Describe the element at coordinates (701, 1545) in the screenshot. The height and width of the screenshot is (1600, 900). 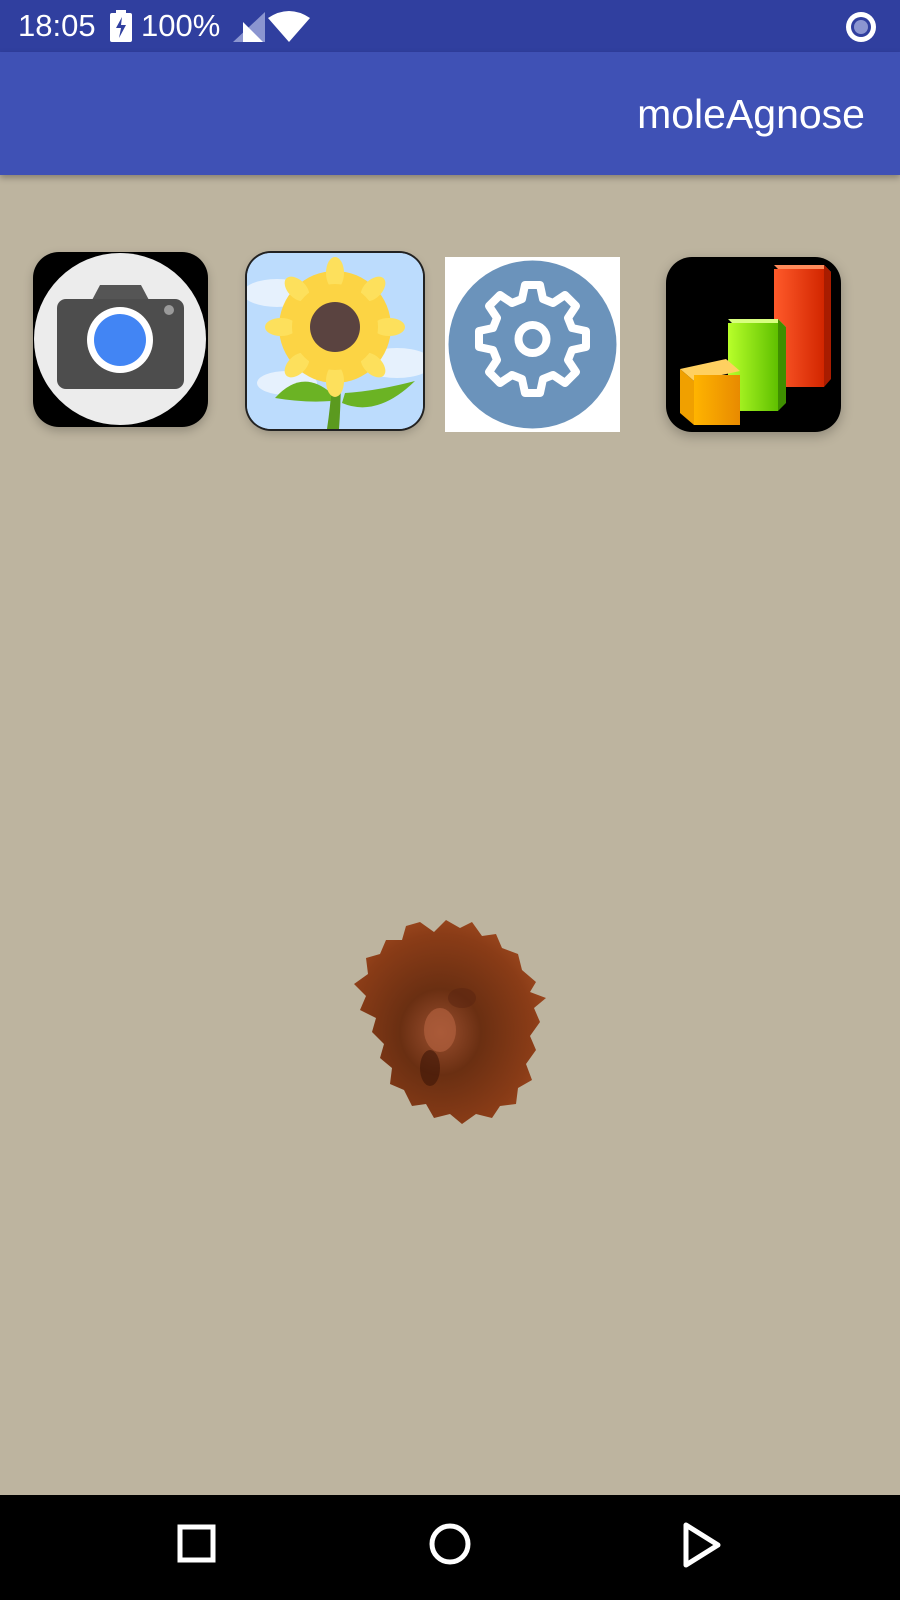
I see `back-icon` at that location.